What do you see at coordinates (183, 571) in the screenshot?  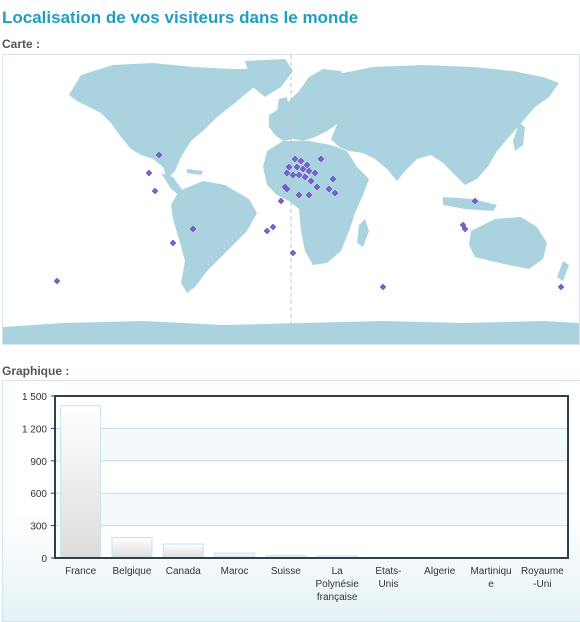 I see `x-tick-label: Canada` at bounding box center [183, 571].